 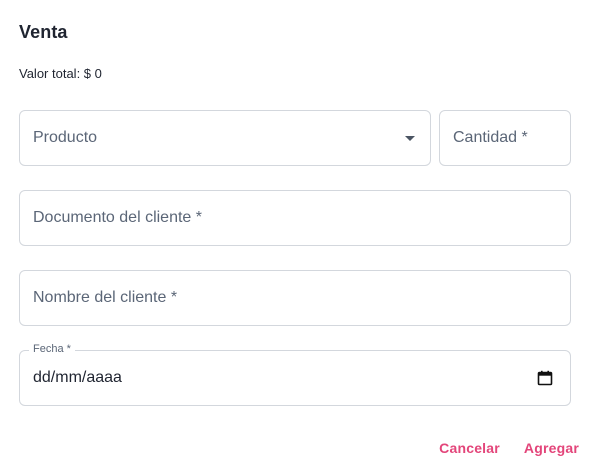 What do you see at coordinates (490, 137) in the screenshot?
I see `cantidad-placeholder: Cantidad *` at bounding box center [490, 137].